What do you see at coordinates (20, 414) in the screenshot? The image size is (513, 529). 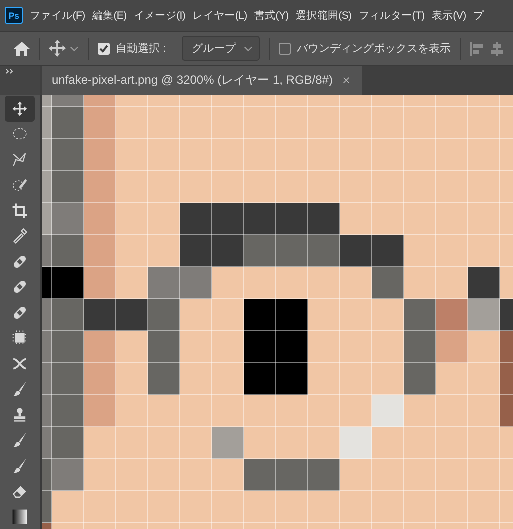 I see `stamp-icon` at bounding box center [20, 414].